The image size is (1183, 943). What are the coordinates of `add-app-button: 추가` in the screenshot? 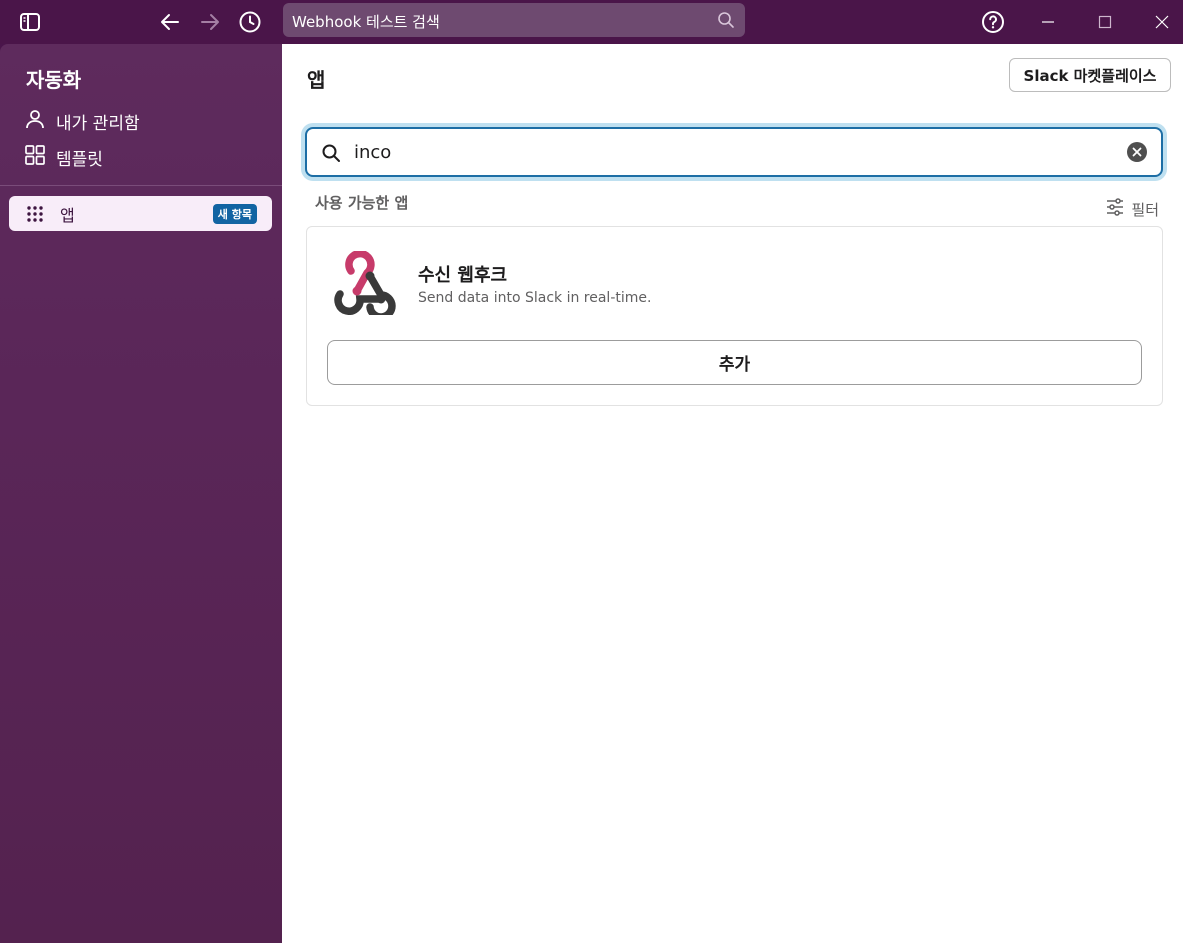 It's located at (734, 362).